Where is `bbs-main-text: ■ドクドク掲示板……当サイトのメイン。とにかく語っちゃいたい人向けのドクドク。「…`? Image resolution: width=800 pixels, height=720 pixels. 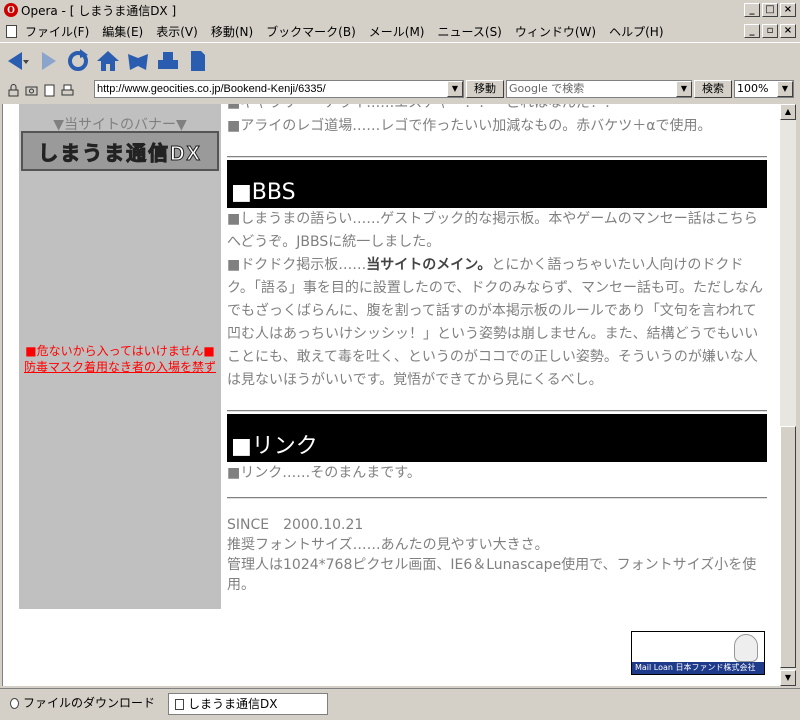 bbs-main-text: ■ドクドク掲示板……当サイトのメイン。とにかく語っちゃいたい人向けのドクドク。「… is located at coordinates (497, 323).